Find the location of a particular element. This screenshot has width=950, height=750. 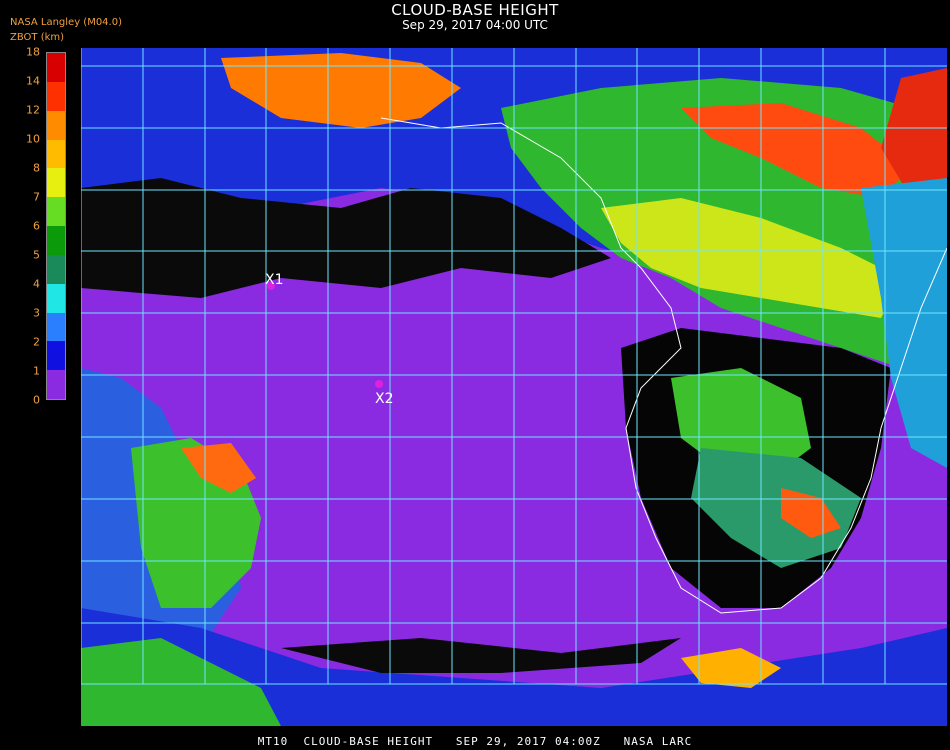

marker-x2-dot is located at coordinates (379, 384).